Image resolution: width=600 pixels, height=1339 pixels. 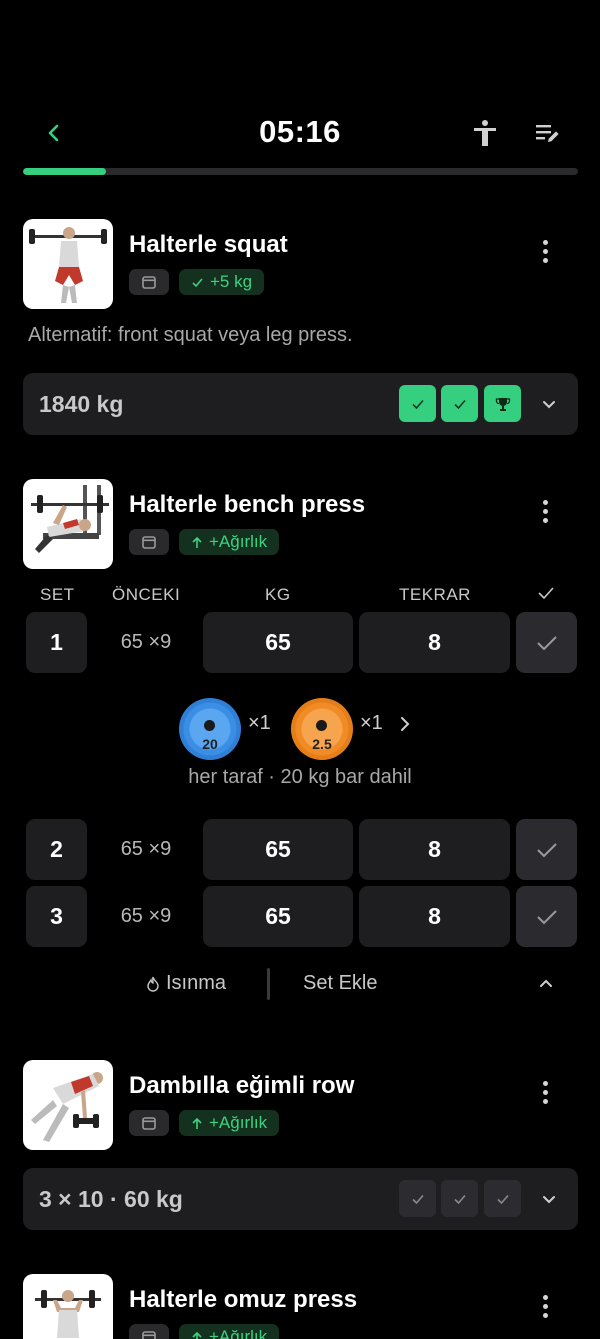 I want to click on warmup-label: Isınma, so click(x=196, y=983).